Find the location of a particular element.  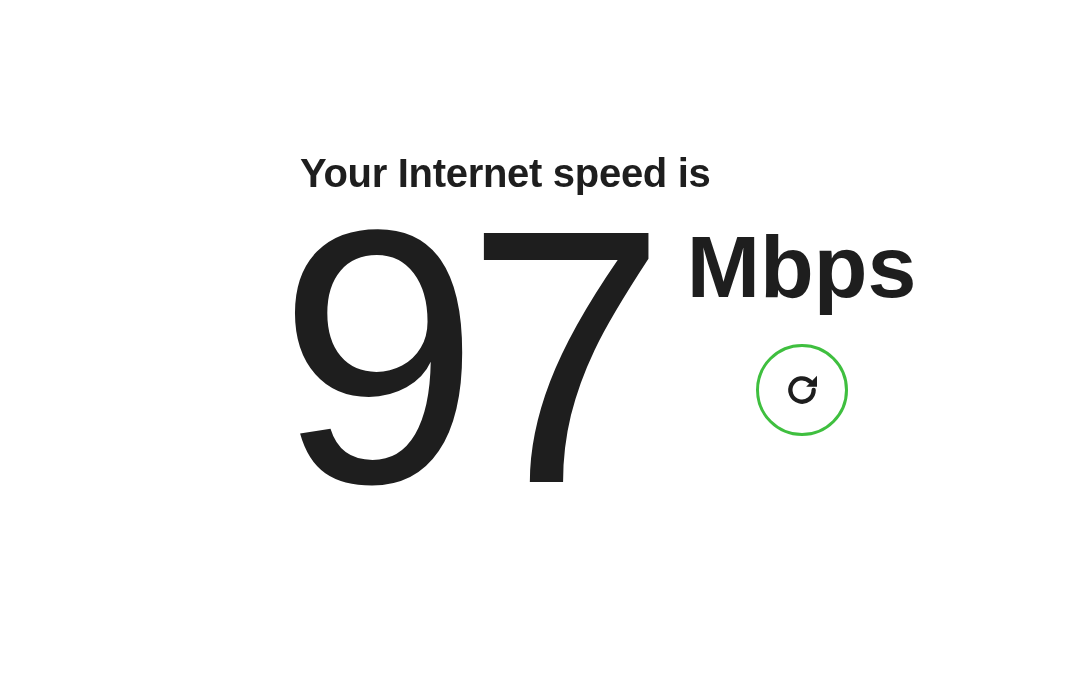

speed-unit: Mbps is located at coordinates (801, 267).